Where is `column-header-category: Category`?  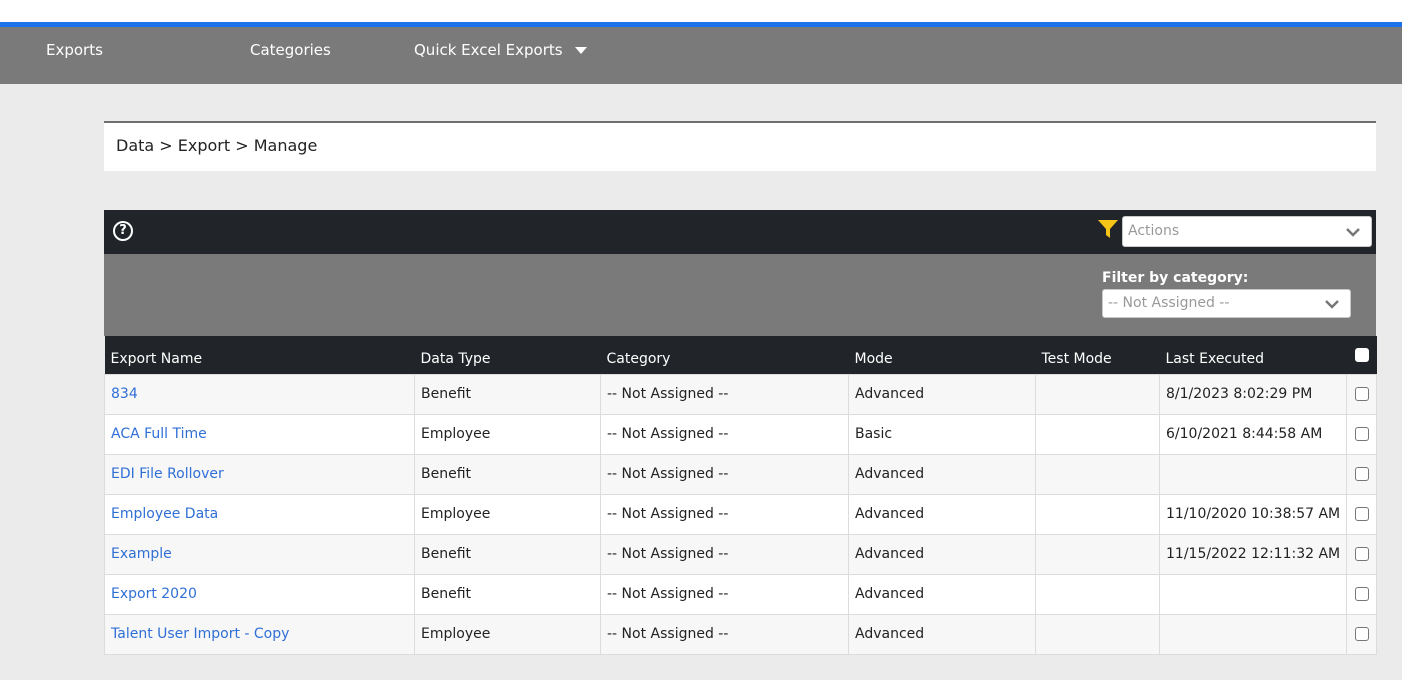 column-header-category: Category is located at coordinates (725, 355).